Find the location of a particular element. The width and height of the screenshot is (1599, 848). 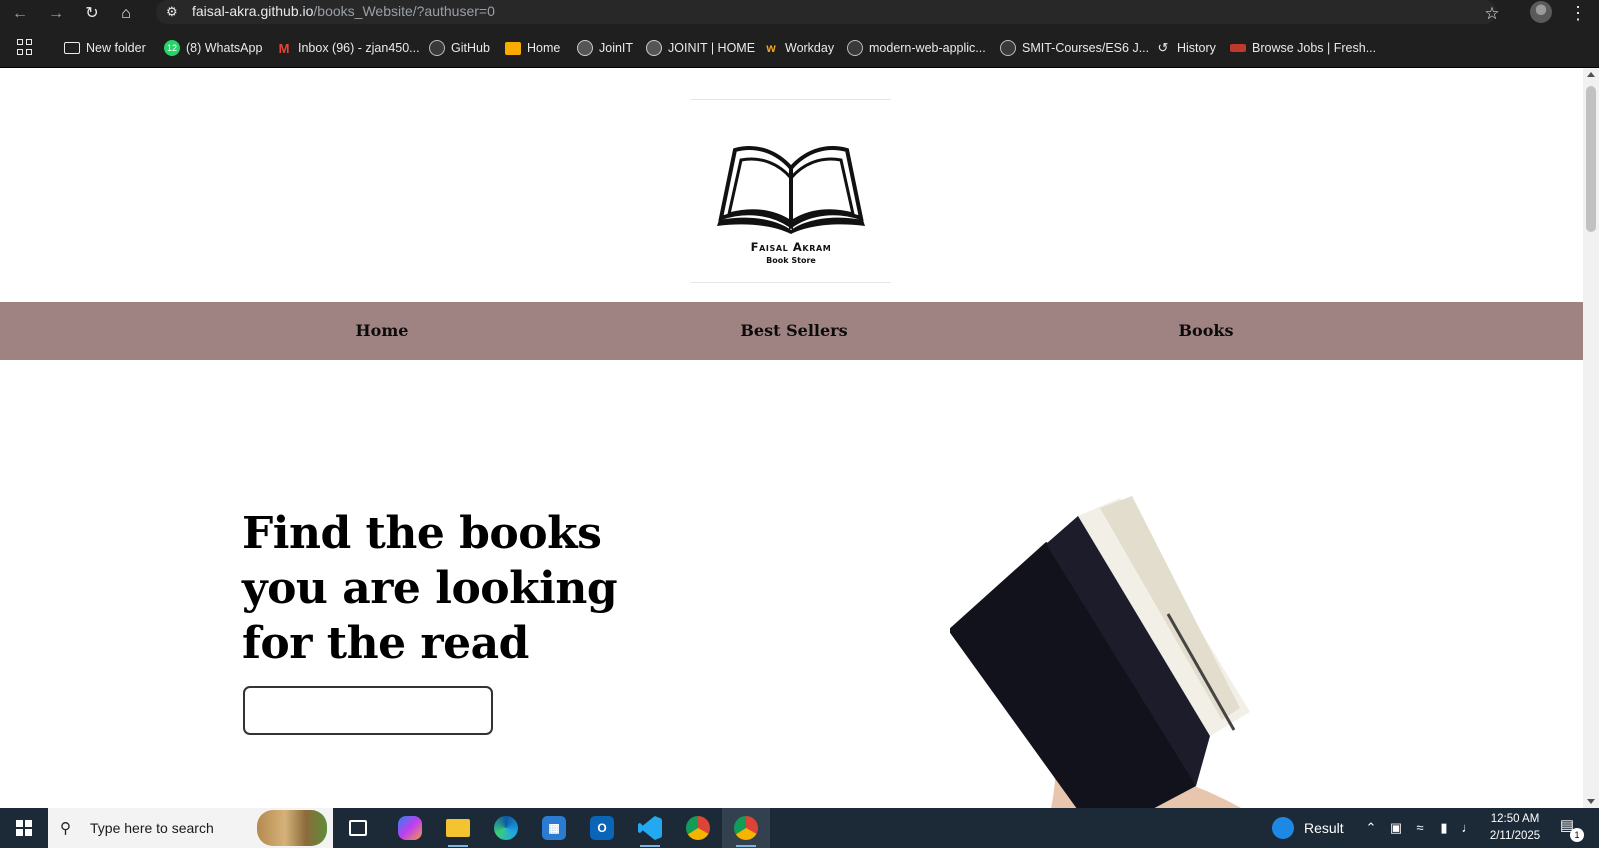

search-icon: ⚲ is located at coordinates (65, 828).